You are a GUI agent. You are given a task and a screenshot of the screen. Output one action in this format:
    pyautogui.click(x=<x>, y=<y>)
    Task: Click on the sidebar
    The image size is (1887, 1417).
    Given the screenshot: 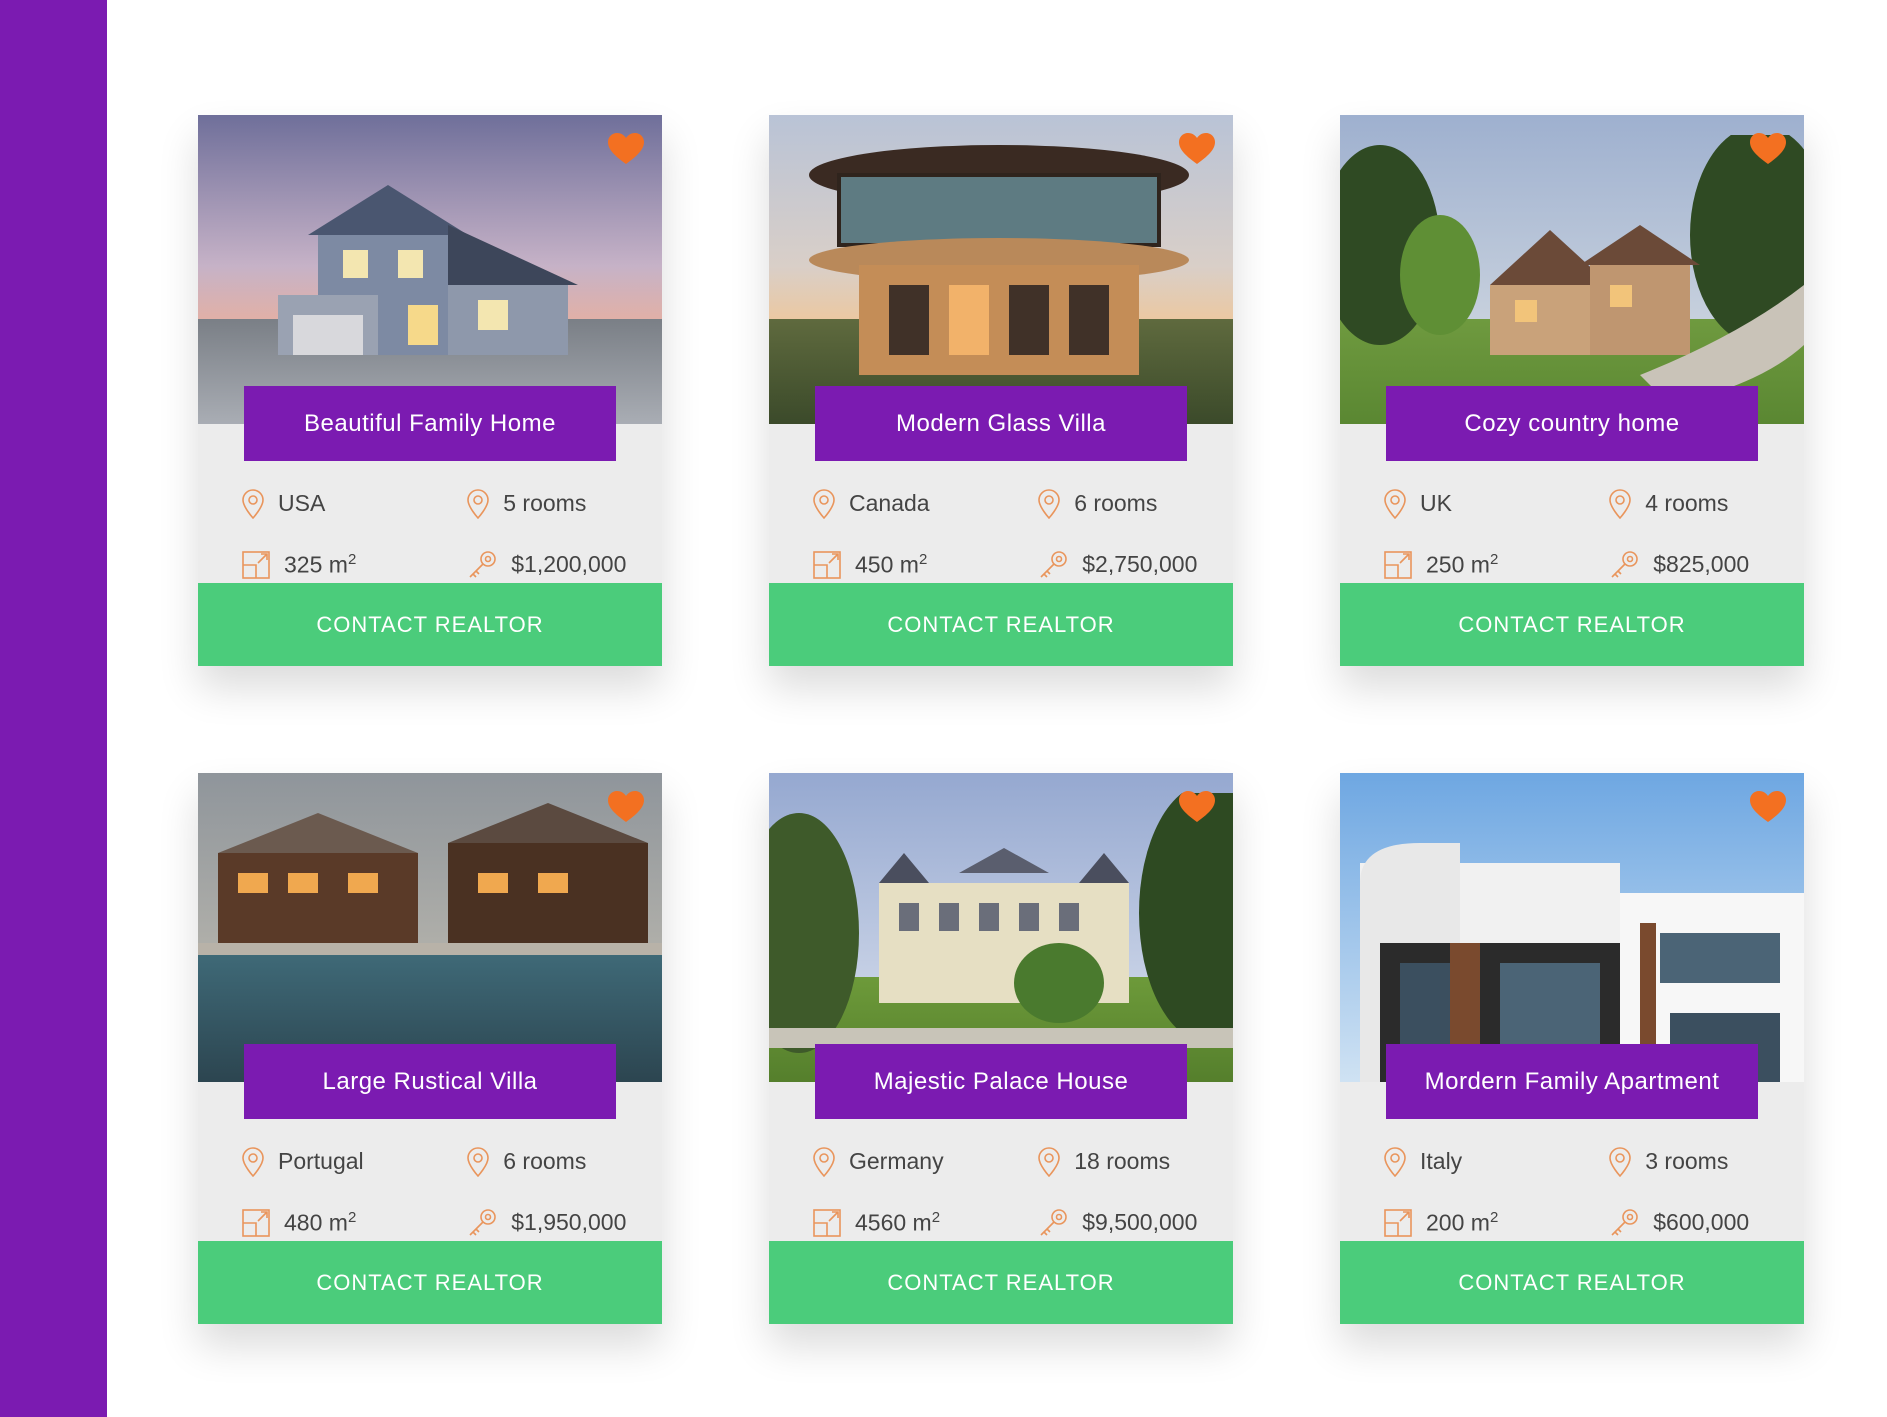 What is the action you would take?
    pyautogui.click(x=53, y=708)
    